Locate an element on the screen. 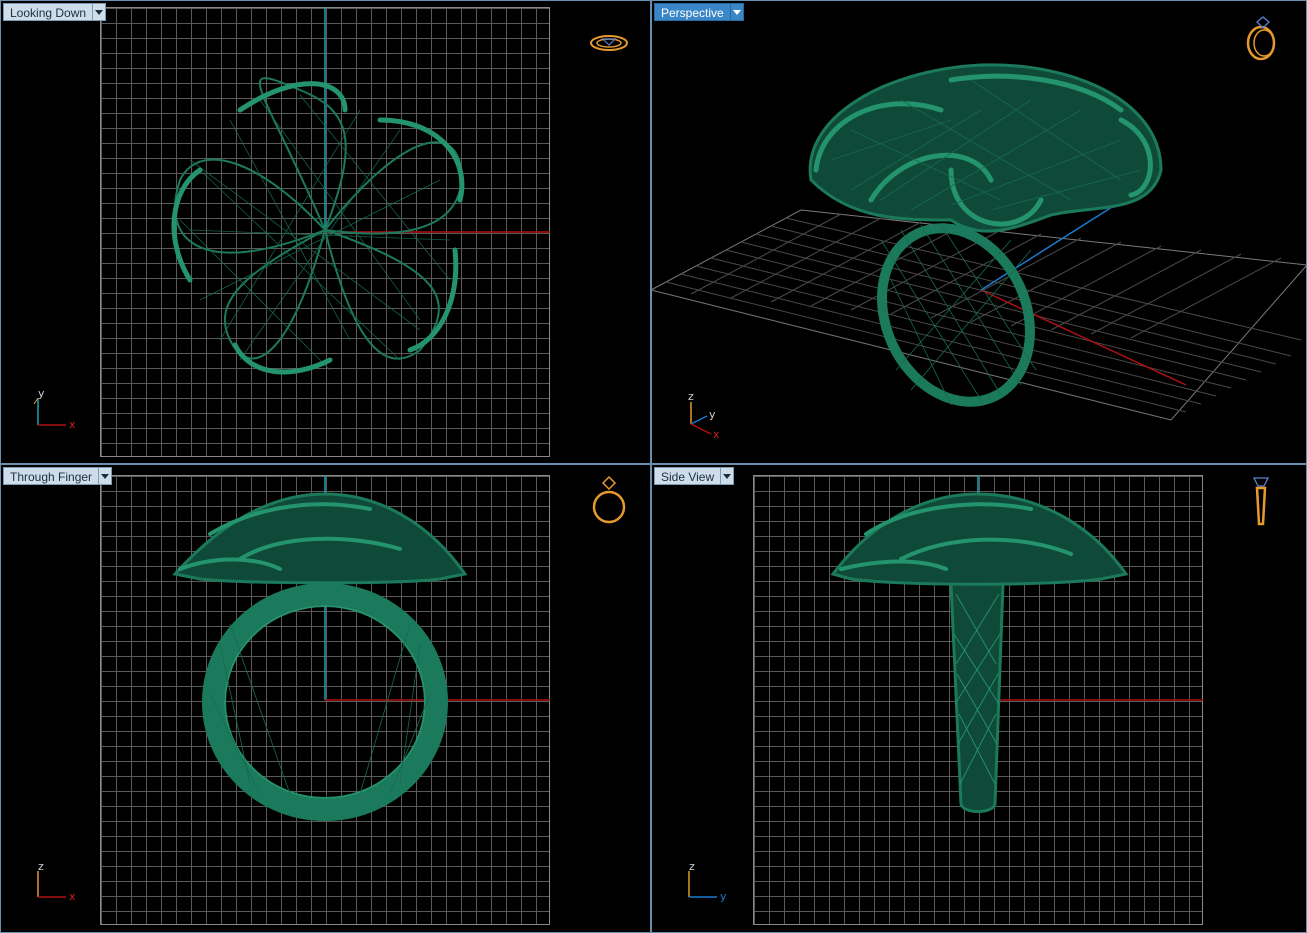 This screenshot has height=933, width=1307. viewport-tab-label: Perspective is located at coordinates (692, 12).